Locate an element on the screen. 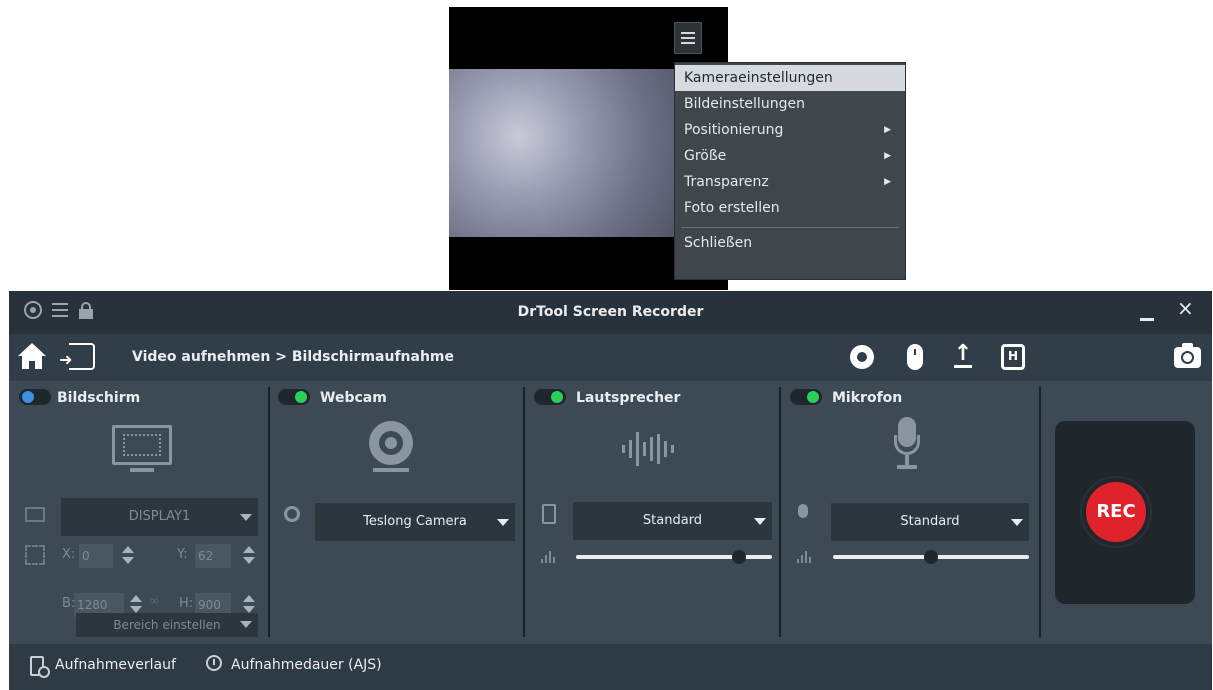 The width and height of the screenshot is (1213, 690). x-spinner is located at coordinates (128, 556).